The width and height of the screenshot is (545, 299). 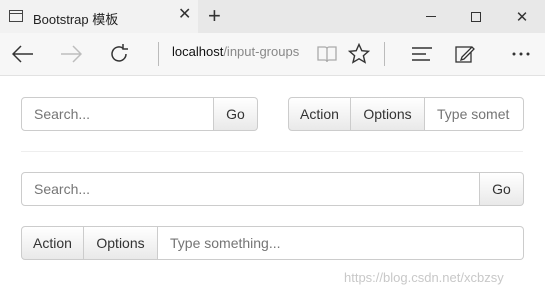 I want to click on search-input-wide, so click(x=250, y=189).